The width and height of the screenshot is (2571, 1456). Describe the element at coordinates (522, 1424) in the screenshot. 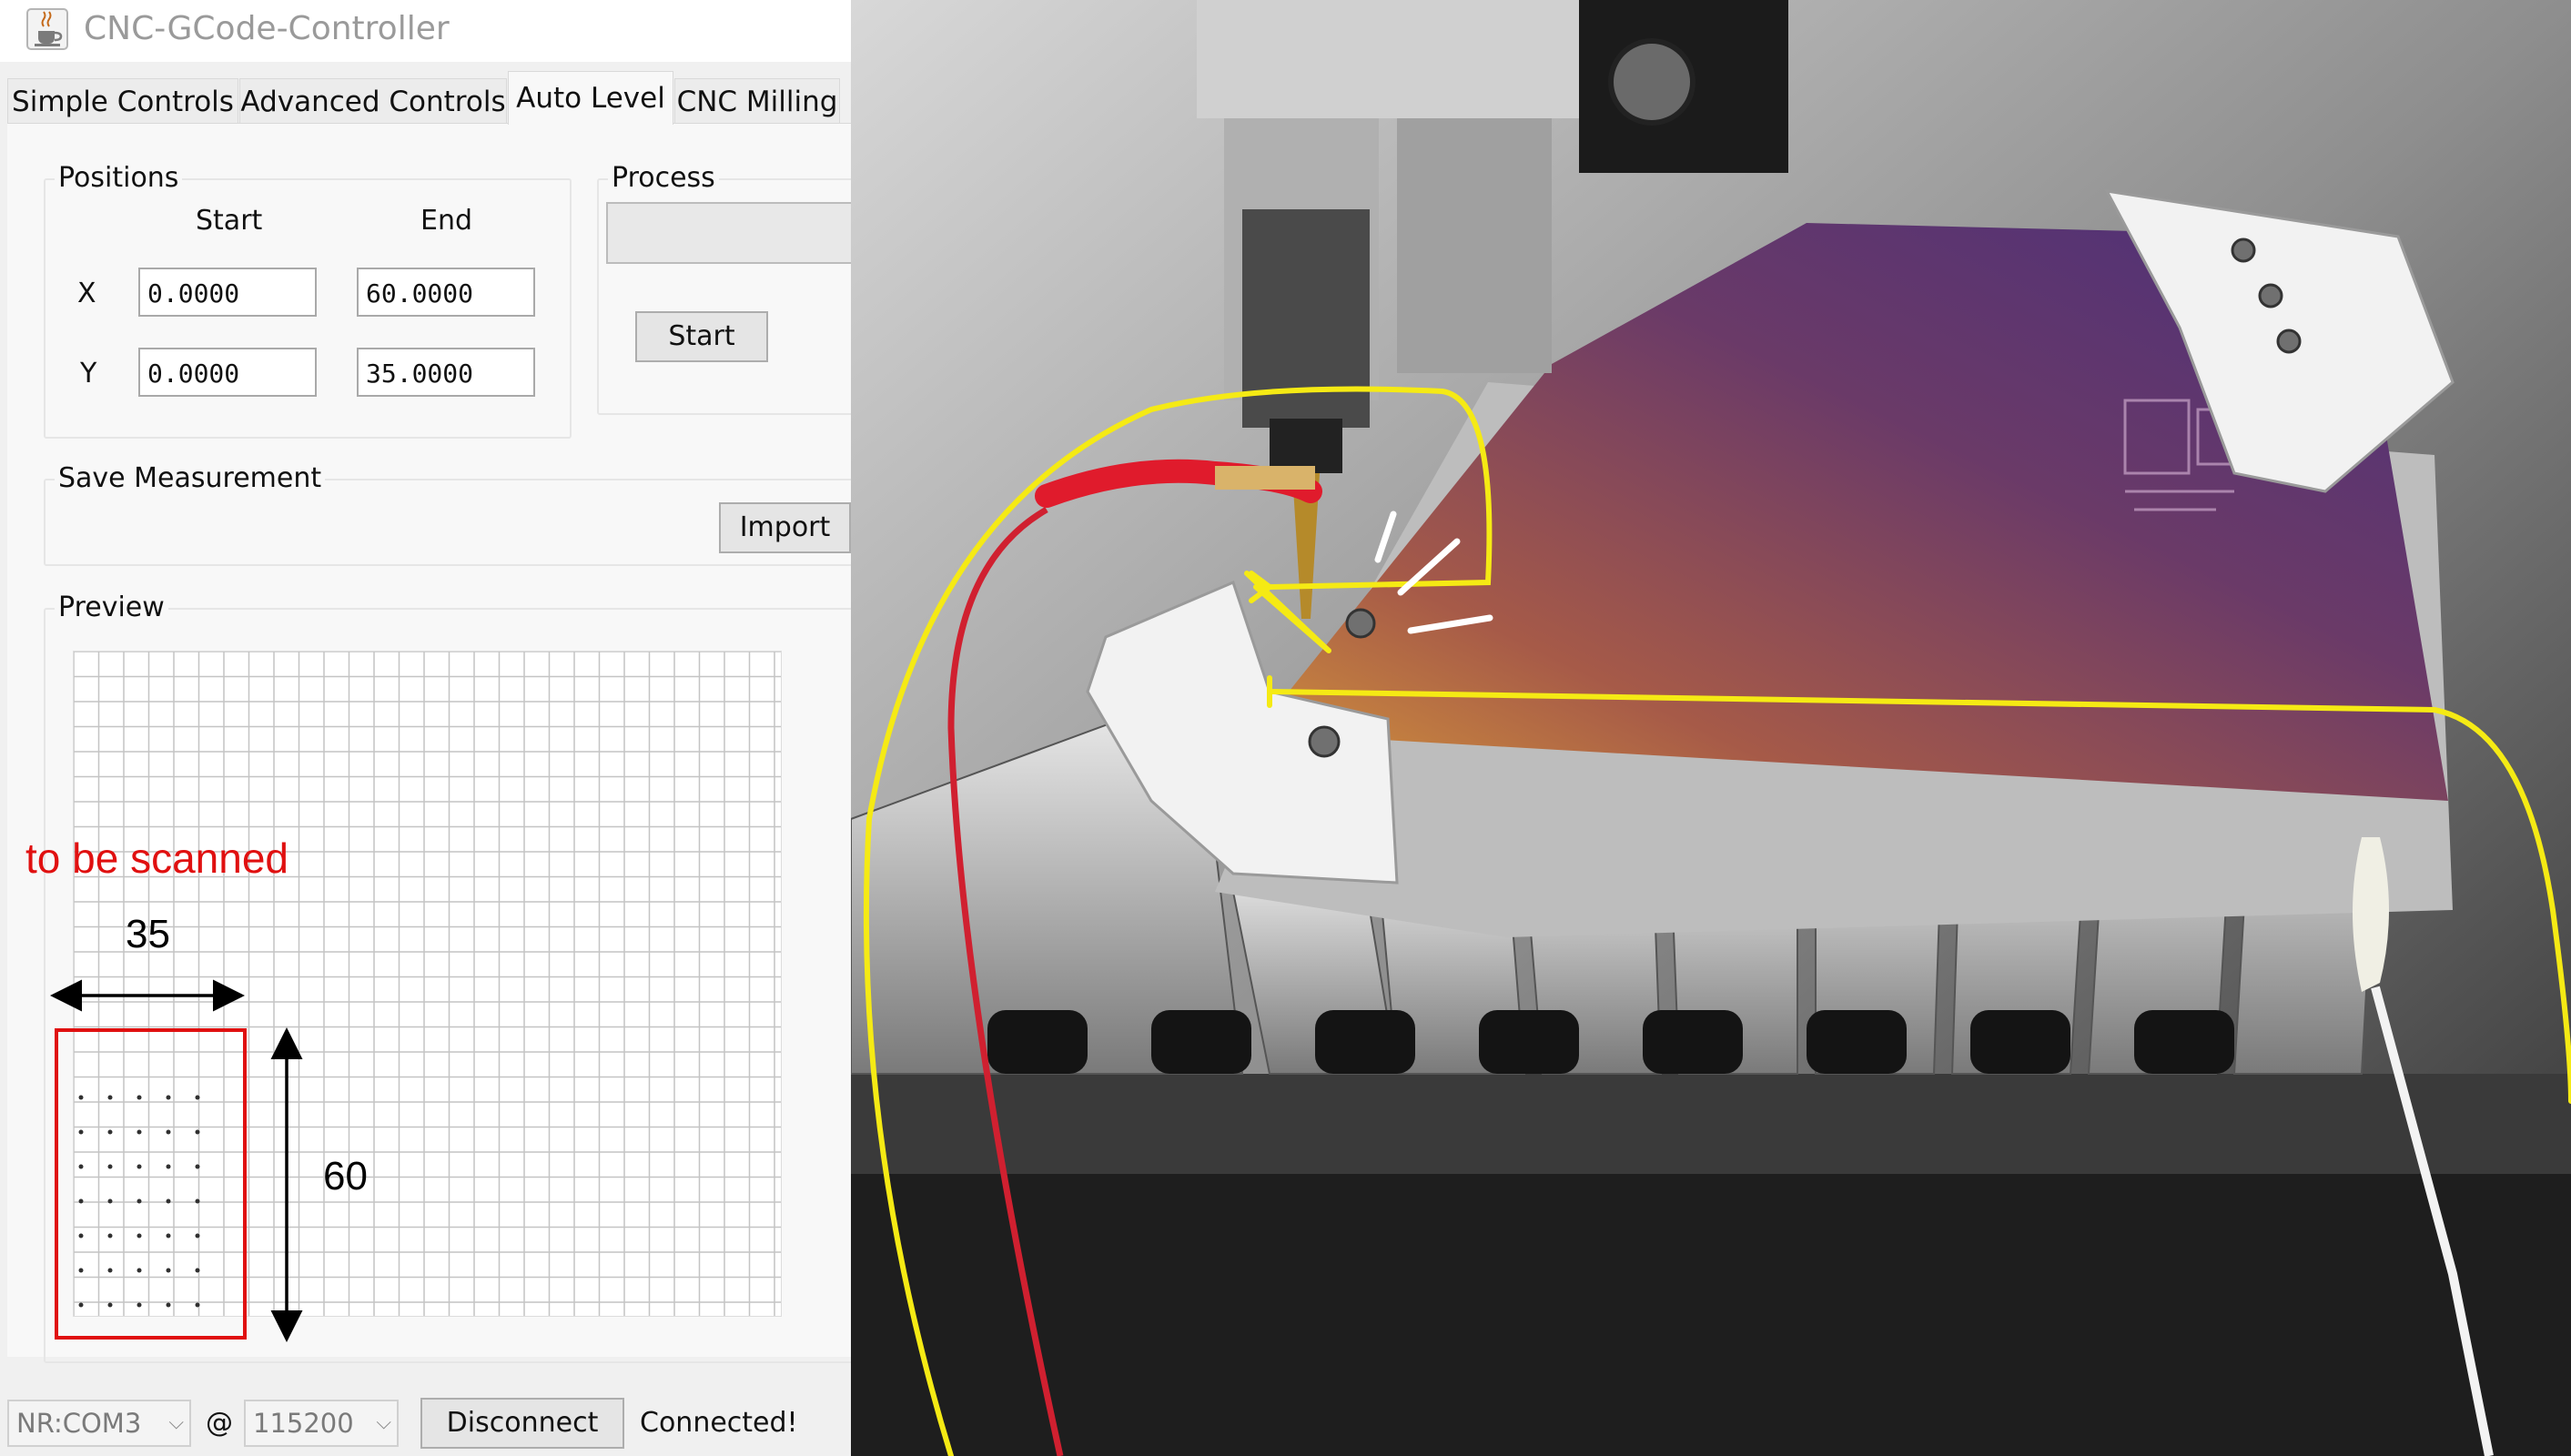

I see `disconnect-button: Disconnect` at that location.